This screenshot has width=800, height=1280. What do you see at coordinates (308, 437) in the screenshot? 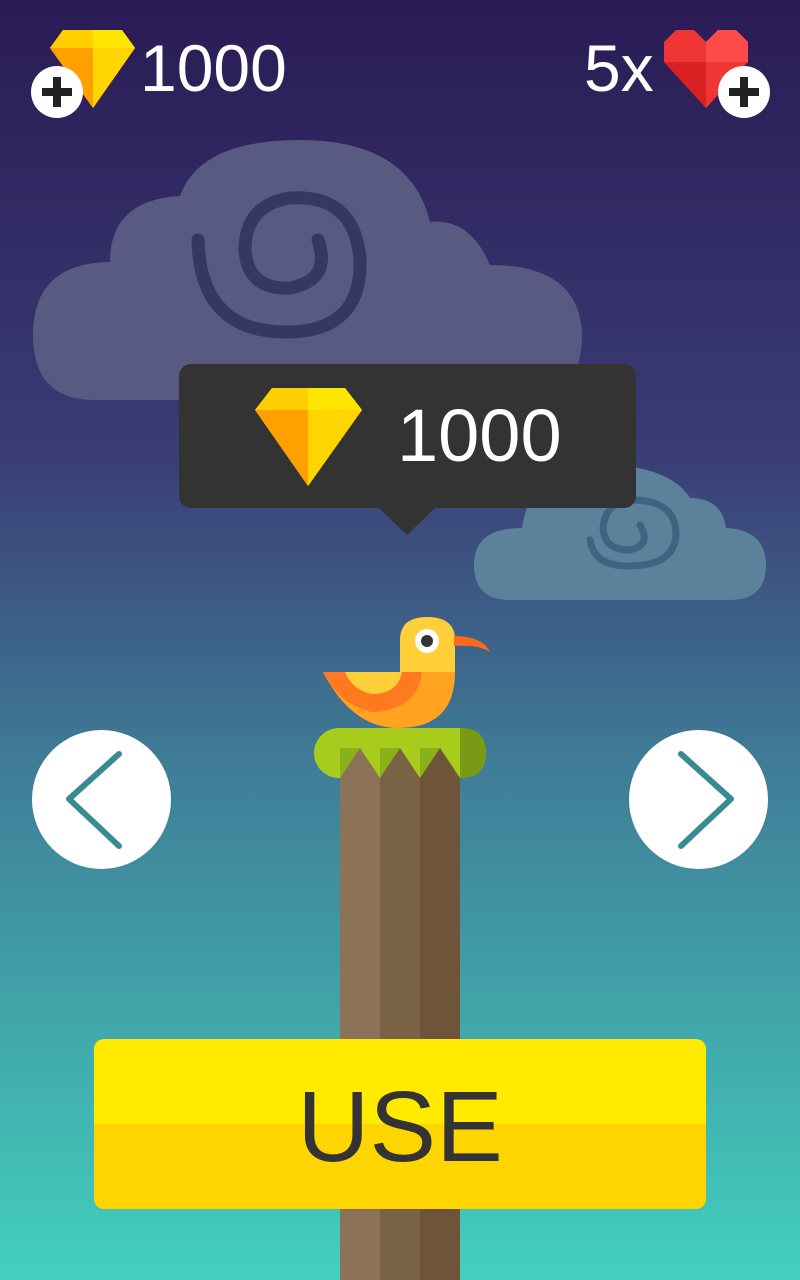
I see `price-tooltip-diamond-overlay` at bounding box center [308, 437].